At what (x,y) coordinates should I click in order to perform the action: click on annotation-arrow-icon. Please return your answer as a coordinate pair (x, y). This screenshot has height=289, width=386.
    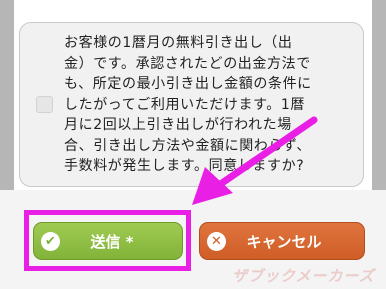
    Looking at the image, I should click on (255, 160).